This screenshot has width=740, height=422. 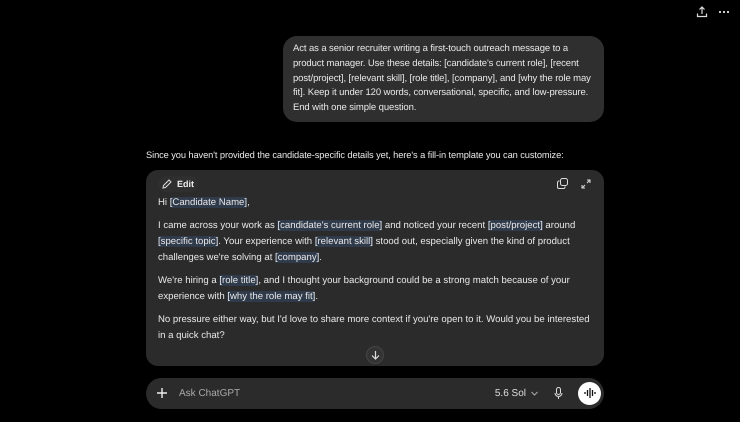 What do you see at coordinates (534, 393) in the screenshot?
I see `chevron-down-icon` at bounding box center [534, 393].